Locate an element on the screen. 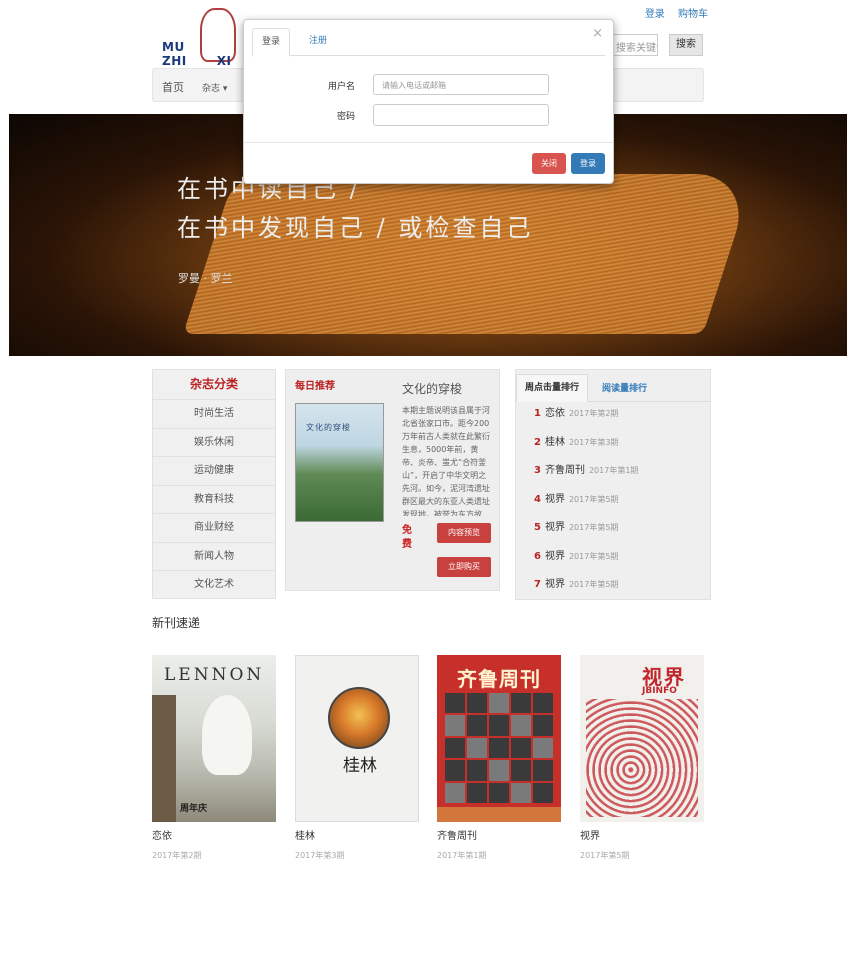 This screenshot has height=969, width=868. ranking-row: 2 桂林 2017年第3期 is located at coordinates (576, 440).